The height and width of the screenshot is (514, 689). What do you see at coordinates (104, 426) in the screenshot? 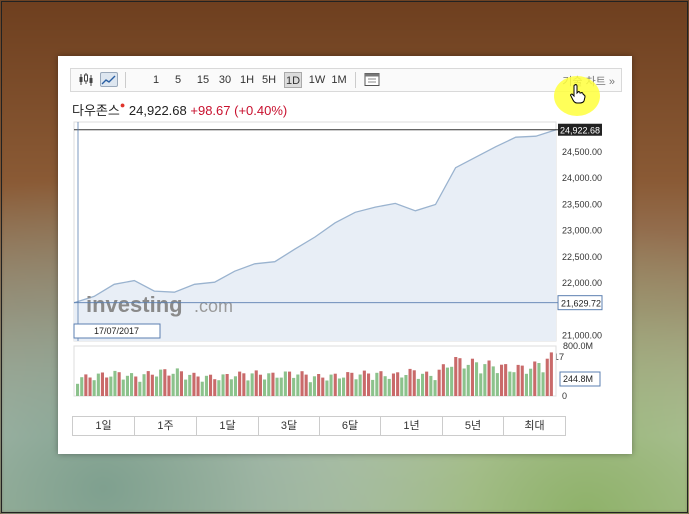
I see `range-button-1: 1일` at bounding box center [104, 426].